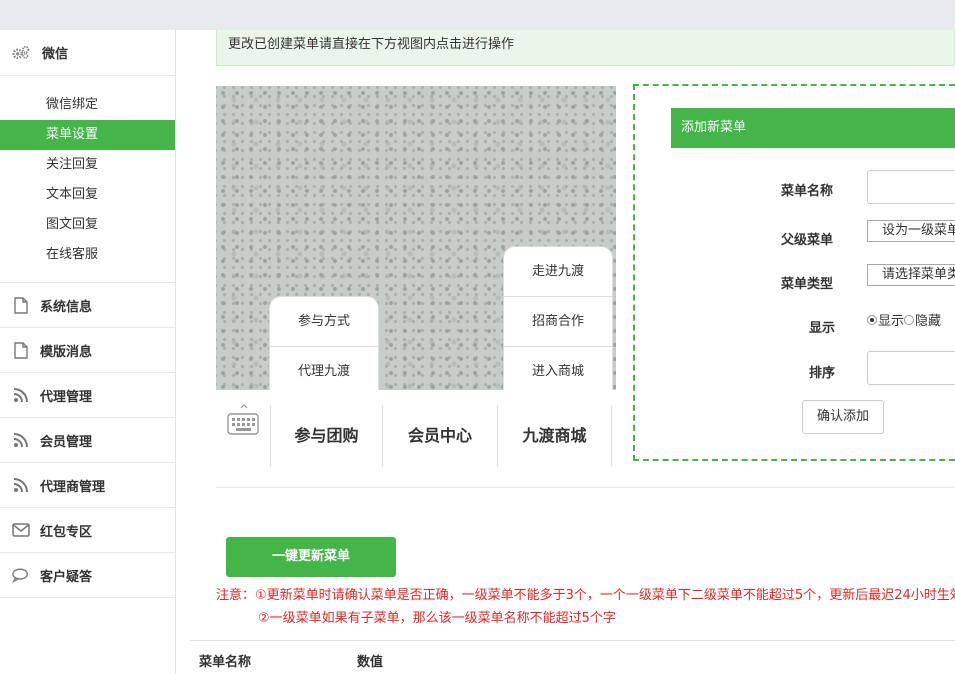  Describe the element at coordinates (73, 487) in the screenshot. I see `sidebar-item-label: 代理商管理` at that location.